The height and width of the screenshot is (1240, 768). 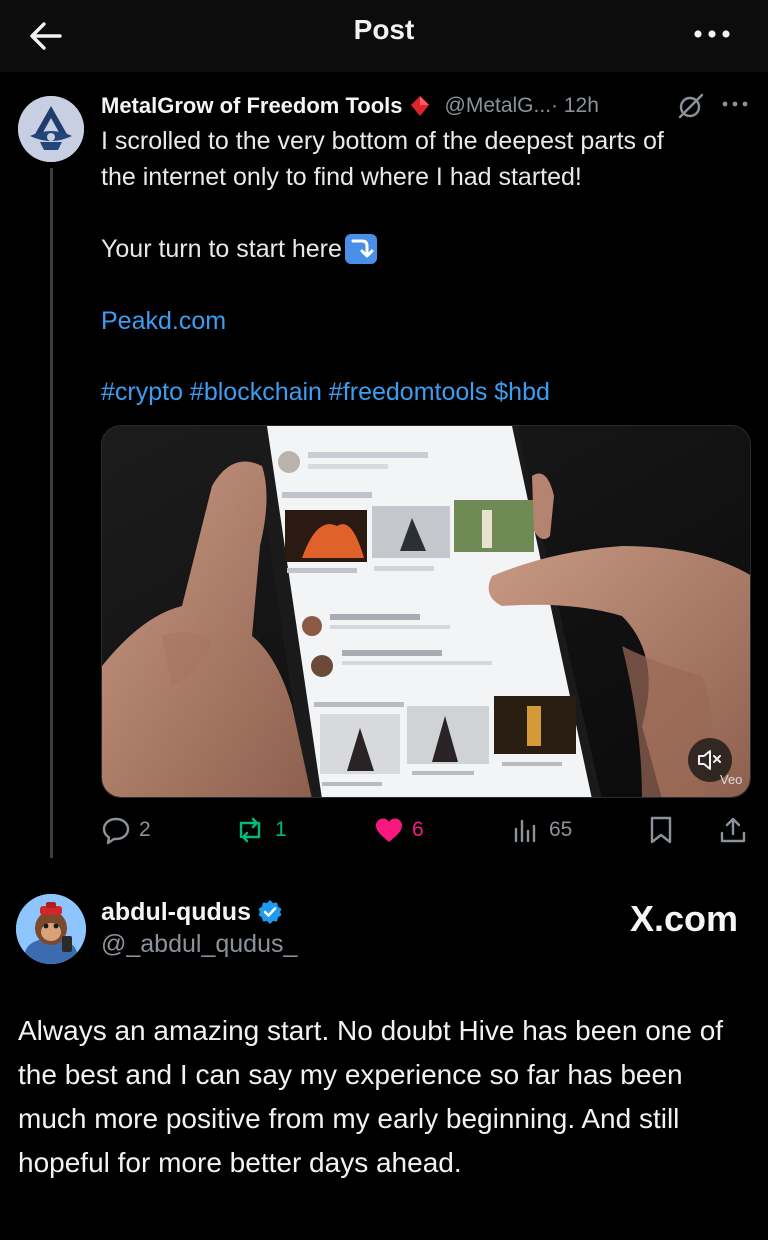 What do you see at coordinates (116, 831) in the screenshot?
I see `reply-icon` at bounding box center [116, 831].